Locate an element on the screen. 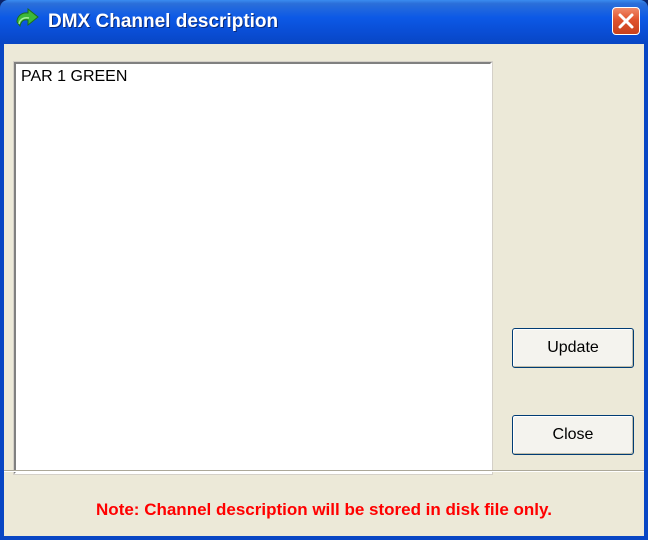 This screenshot has width=648, height=540. window-frame-right is located at coordinates (646, 292).